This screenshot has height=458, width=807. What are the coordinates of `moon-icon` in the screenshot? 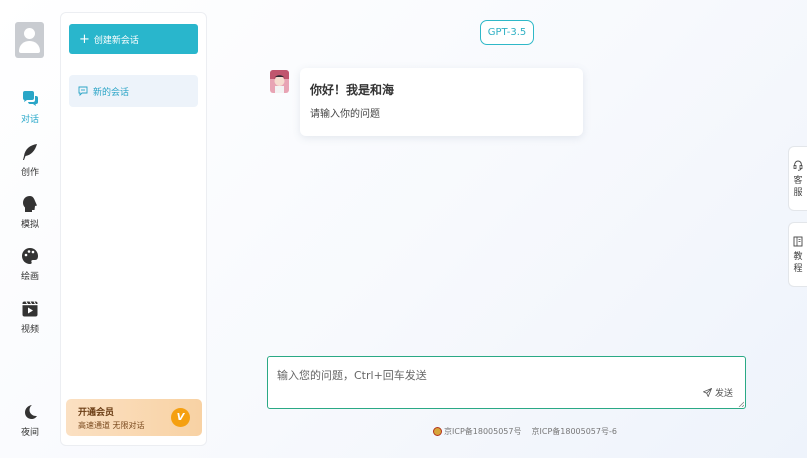 It's located at (31, 412).